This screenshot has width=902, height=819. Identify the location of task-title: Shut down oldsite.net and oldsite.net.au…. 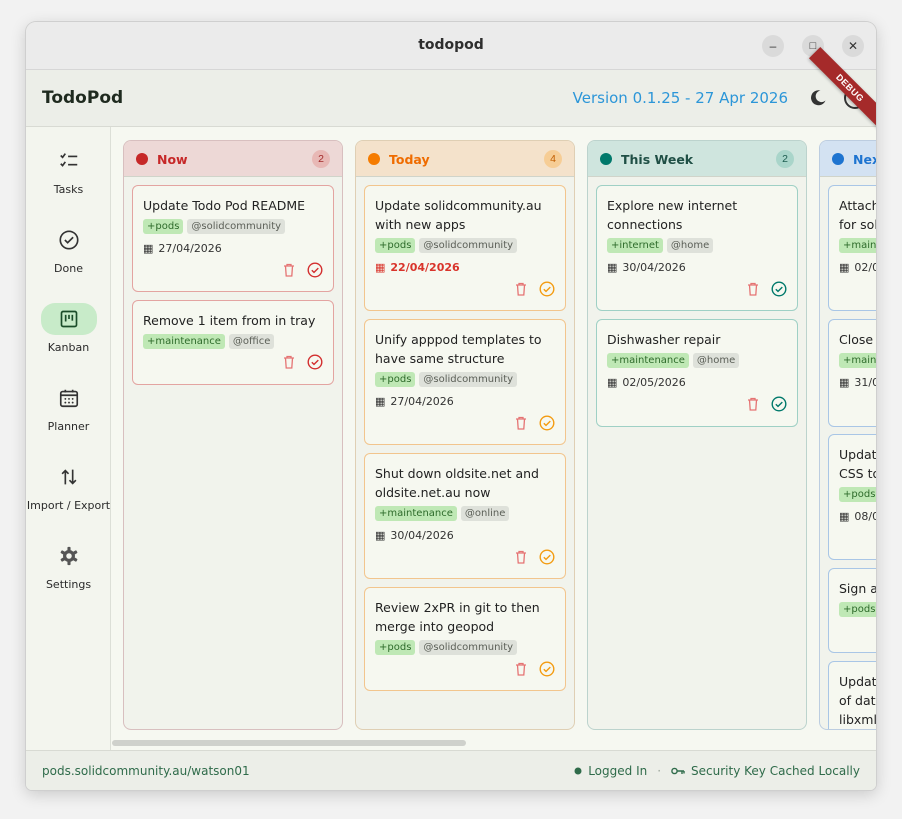
(457, 483).